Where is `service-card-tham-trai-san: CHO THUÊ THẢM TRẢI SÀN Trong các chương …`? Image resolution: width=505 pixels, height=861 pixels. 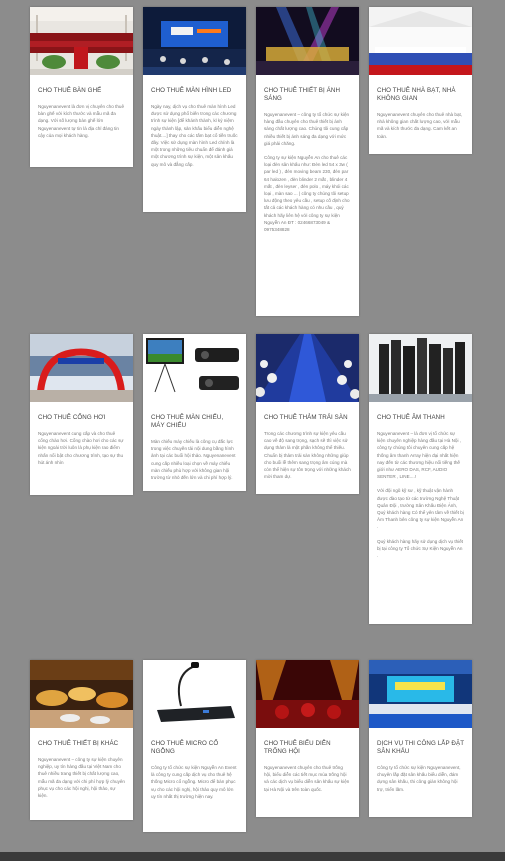
service-card-tham-trai-san: CHO THUÊ THẢM TRẢI SÀN Trong các chương … is located at coordinates (307, 414).